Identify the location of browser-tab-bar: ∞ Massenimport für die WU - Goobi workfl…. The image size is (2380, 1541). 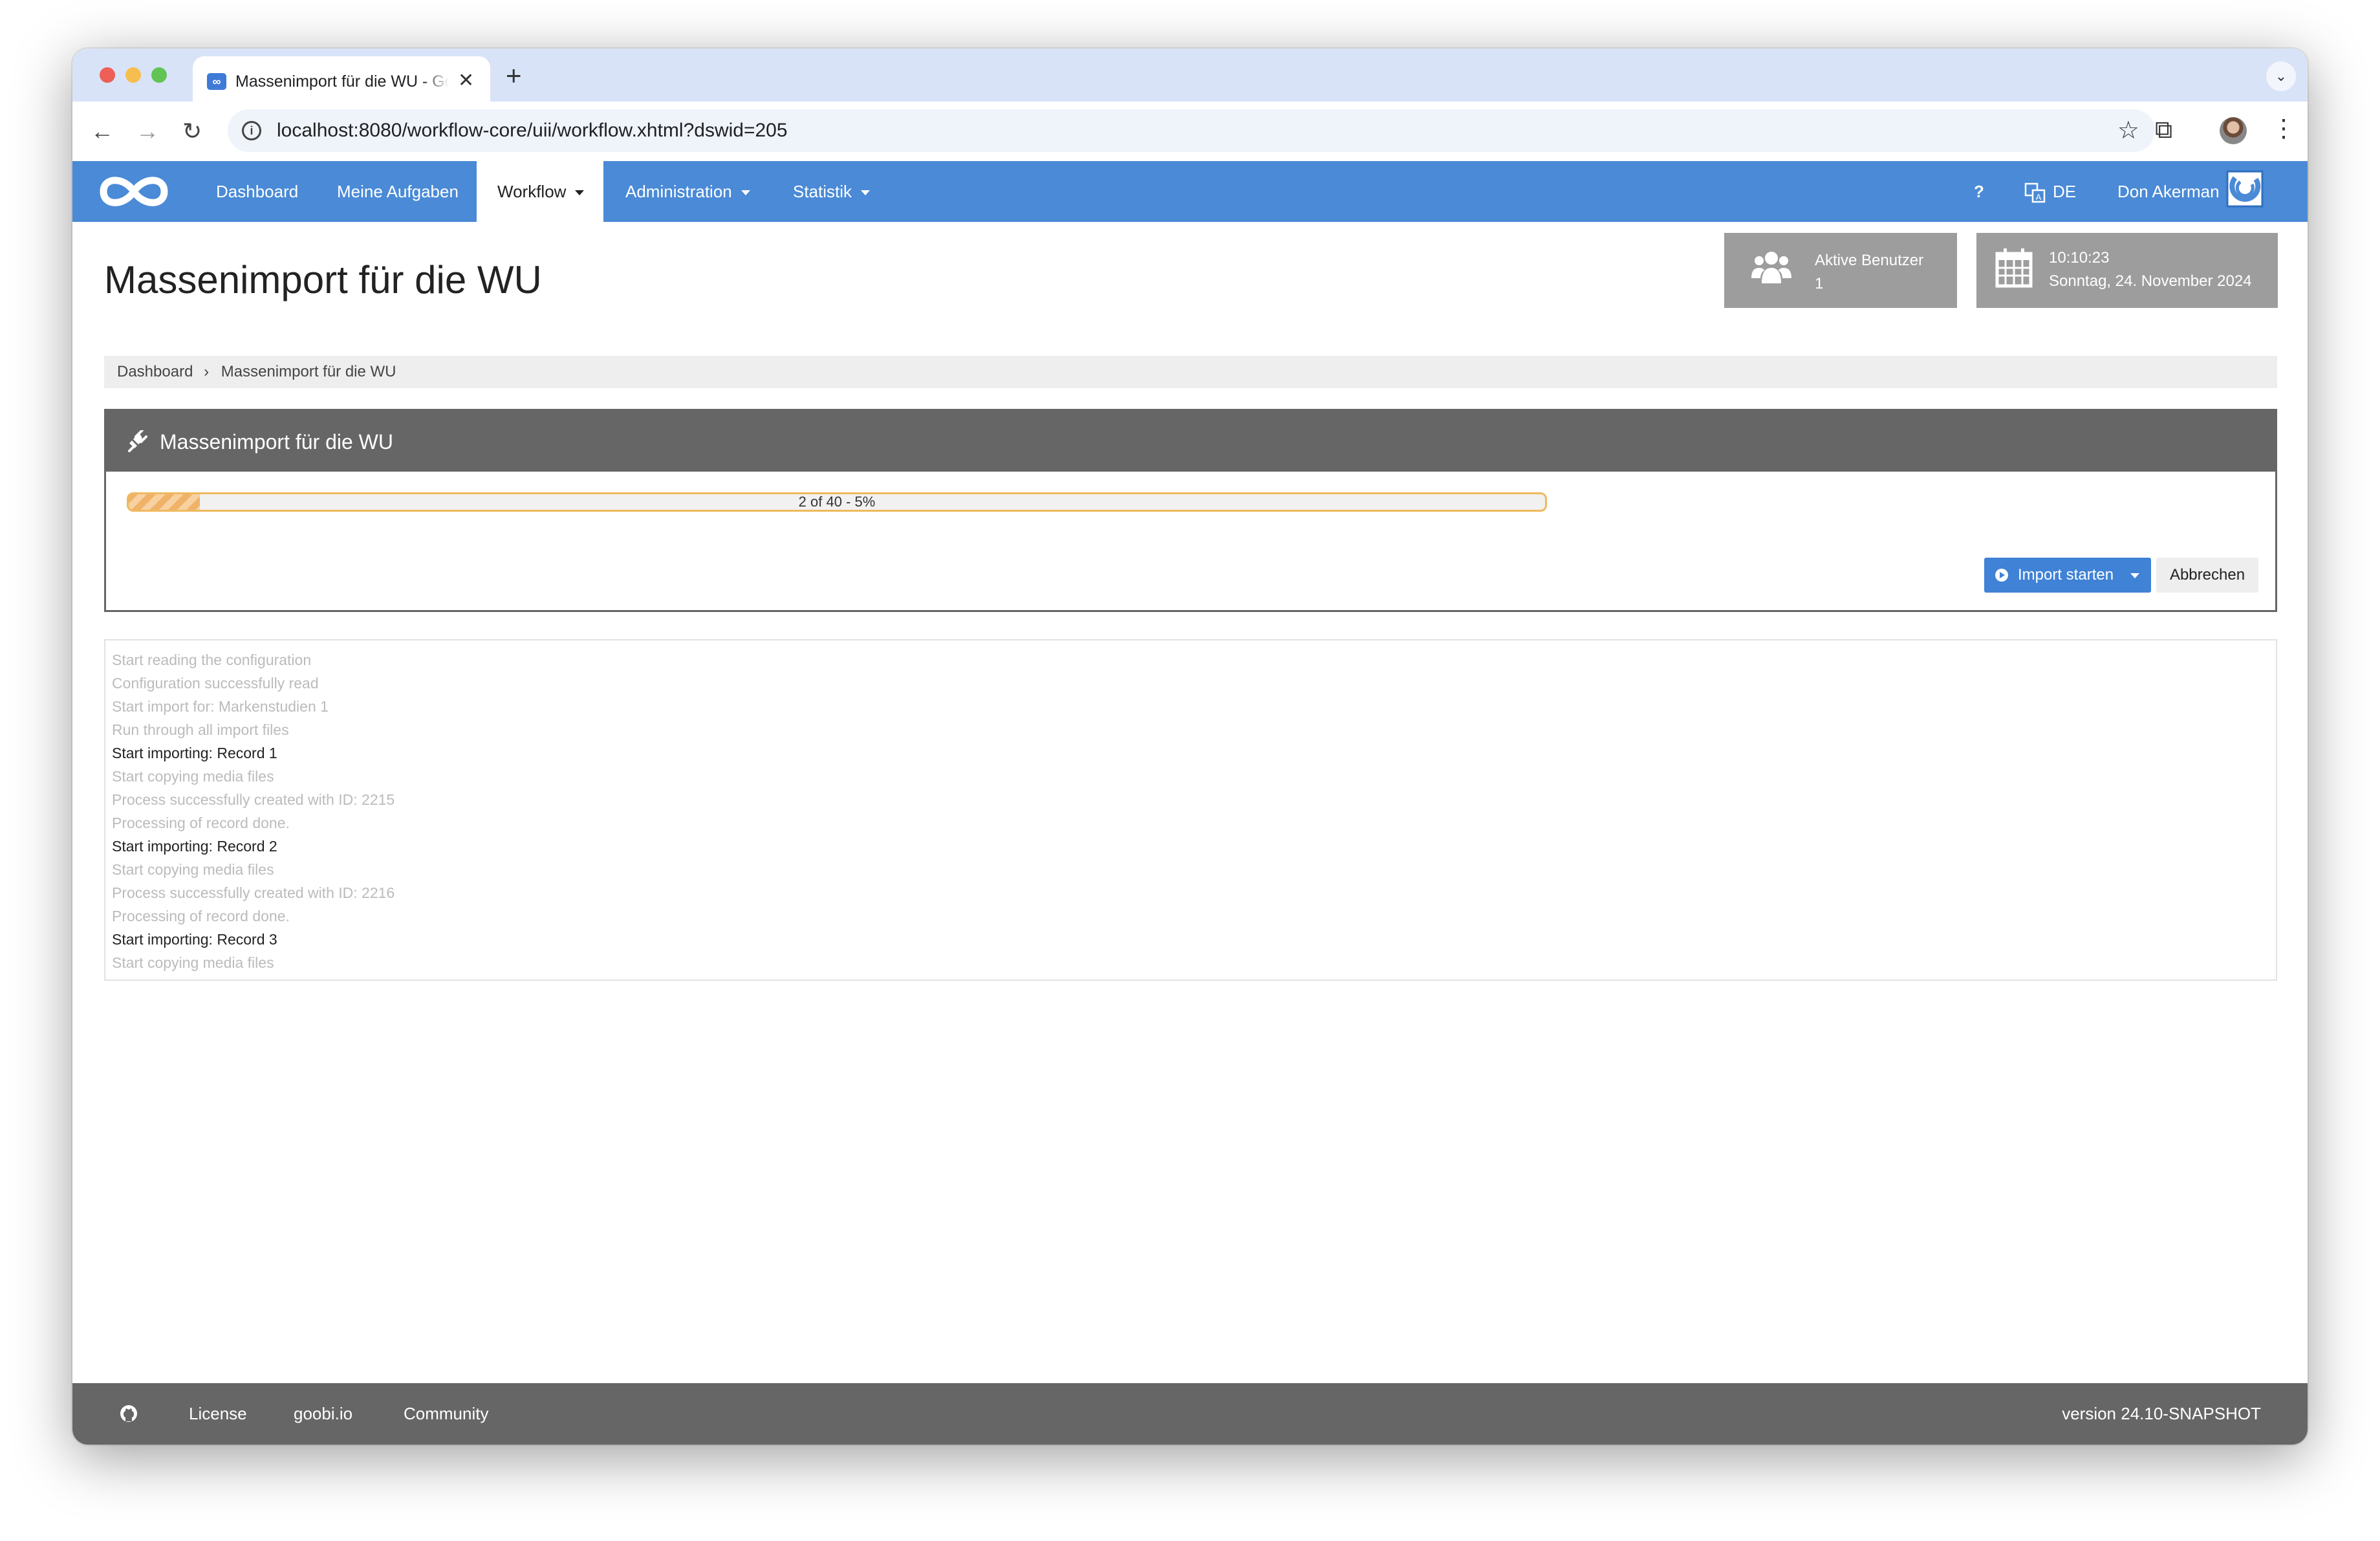
(1190, 75).